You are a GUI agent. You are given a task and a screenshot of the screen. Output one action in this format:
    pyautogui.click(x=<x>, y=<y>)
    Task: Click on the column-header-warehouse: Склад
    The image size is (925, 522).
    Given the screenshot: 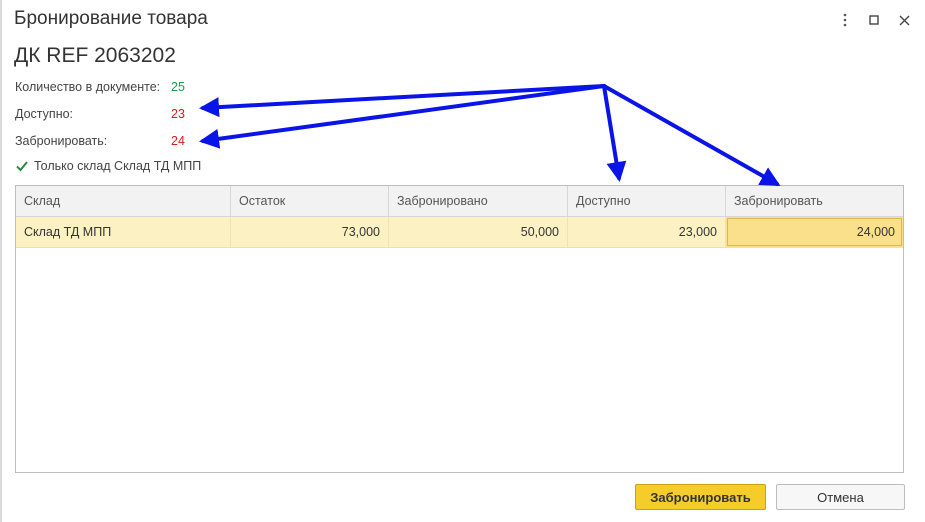 What is the action you would take?
    pyautogui.click(x=123, y=201)
    